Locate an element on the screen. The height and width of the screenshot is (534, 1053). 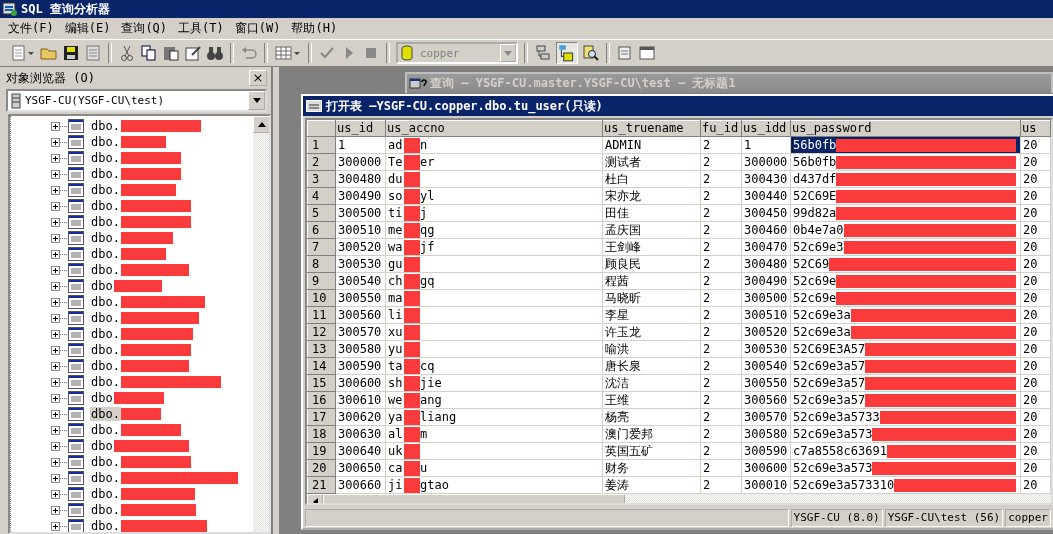
server-dropdown: YSGF-CU(YSGF-CU\test) is located at coordinates (136, 100).